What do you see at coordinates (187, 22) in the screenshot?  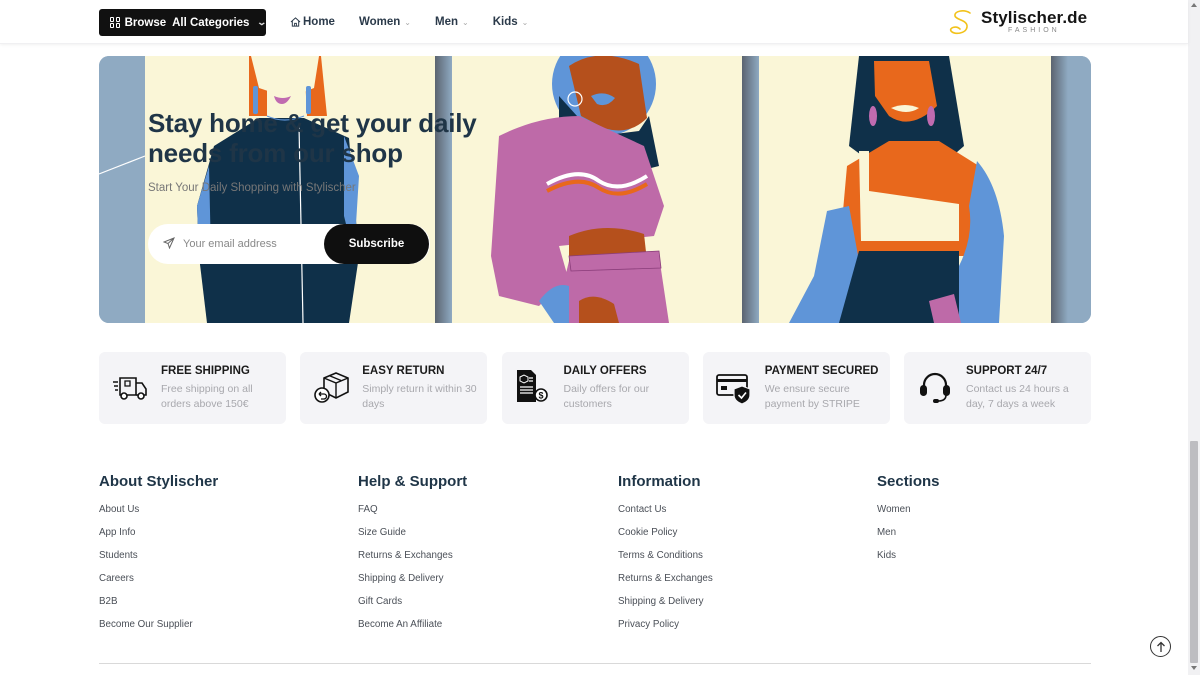 I see `browse-categories-label: Browse All Categories` at bounding box center [187, 22].